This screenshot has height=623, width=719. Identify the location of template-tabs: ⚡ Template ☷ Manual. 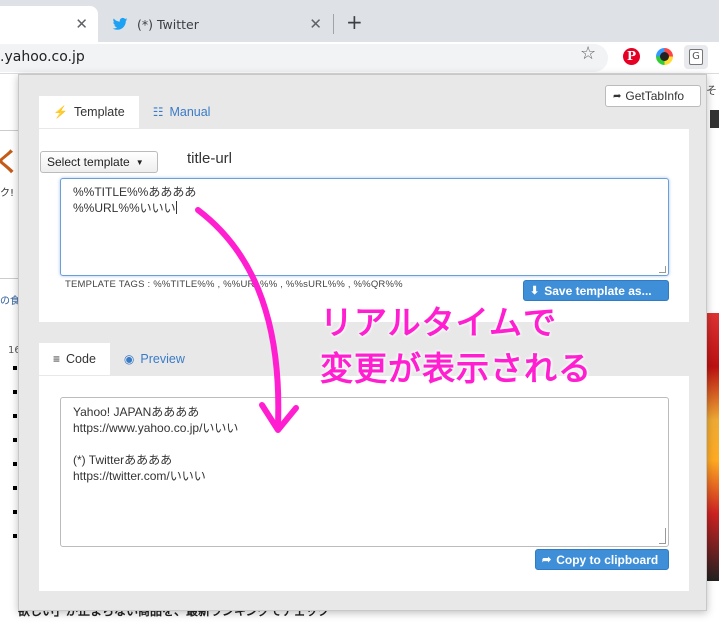
(131, 112).